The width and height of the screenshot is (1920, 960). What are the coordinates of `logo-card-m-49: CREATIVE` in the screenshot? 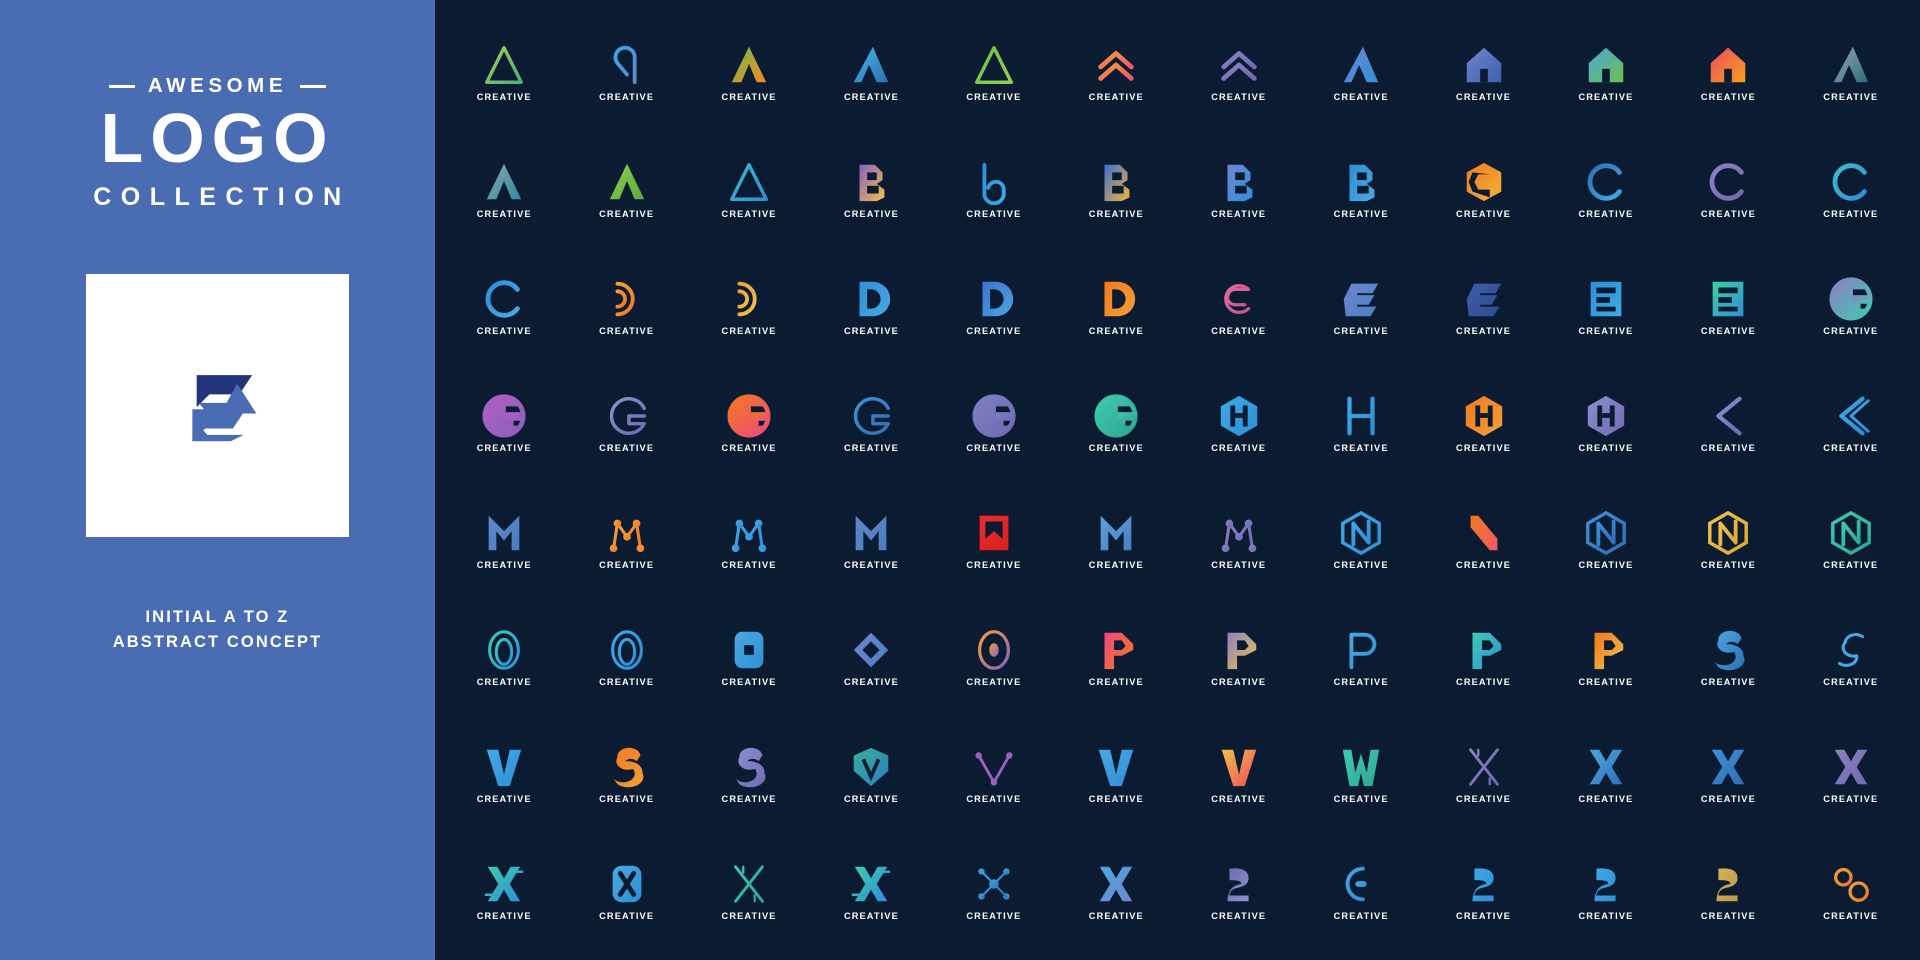 It's located at (504, 540).